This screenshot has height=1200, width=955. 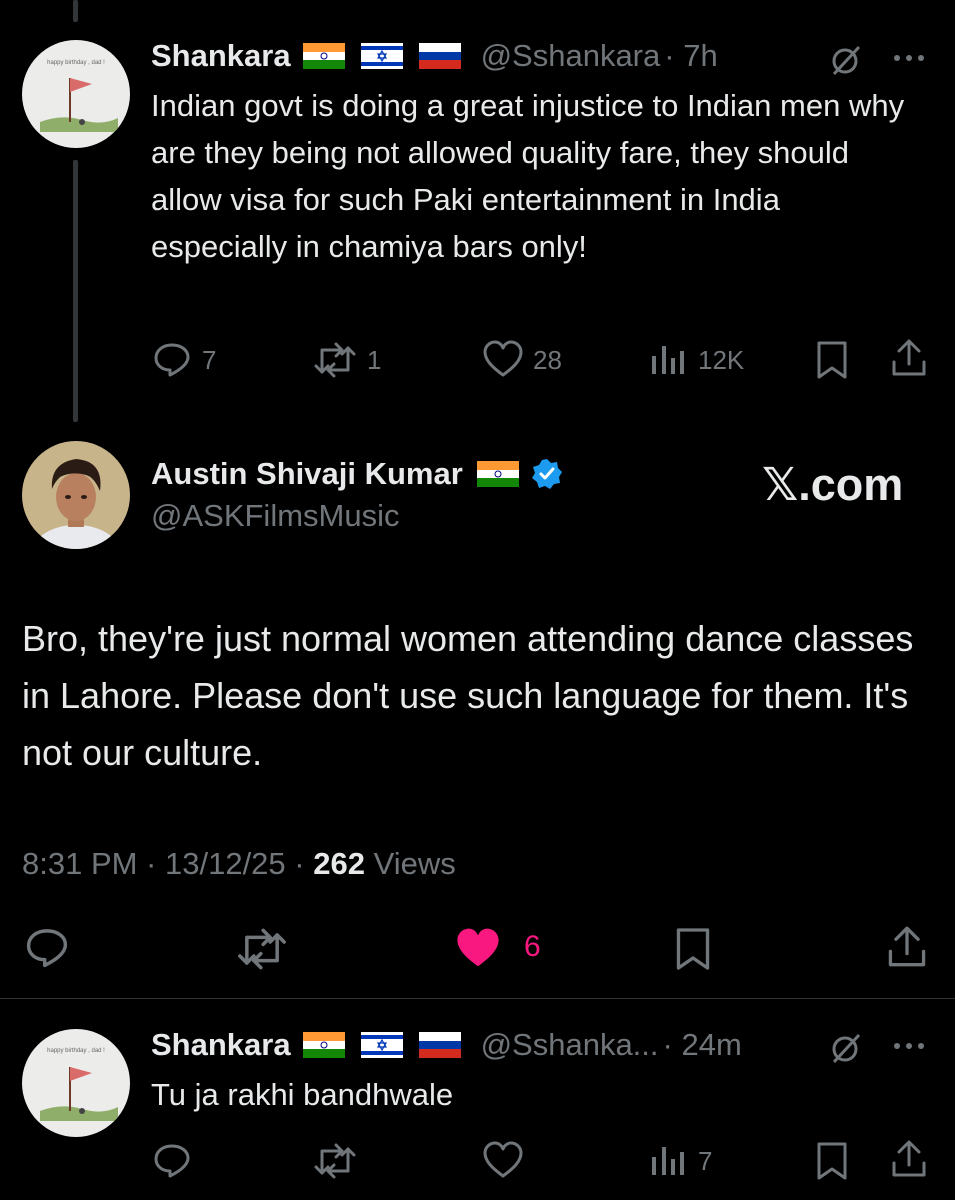 What do you see at coordinates (275, 516) in the screenshot?
I see `author-handle: @ASKFilmsMusic` at bounding box center [275, 516].